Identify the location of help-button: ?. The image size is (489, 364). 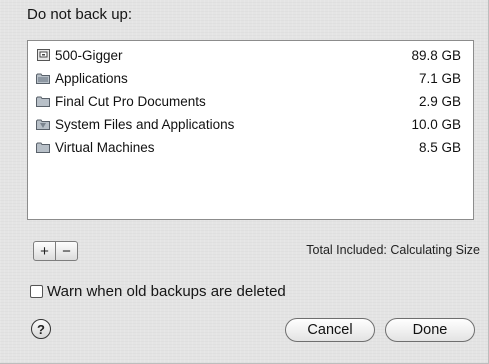
(41, 329).